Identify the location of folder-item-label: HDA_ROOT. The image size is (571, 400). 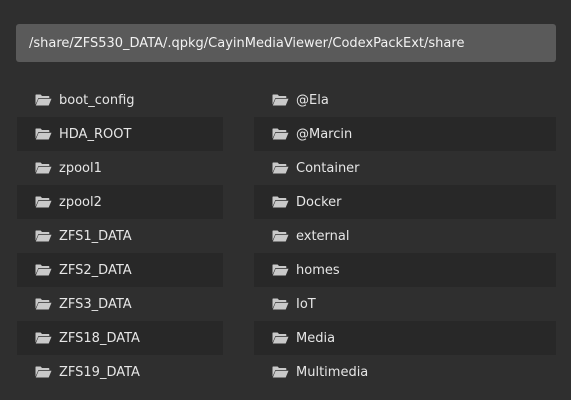
(95, 134).